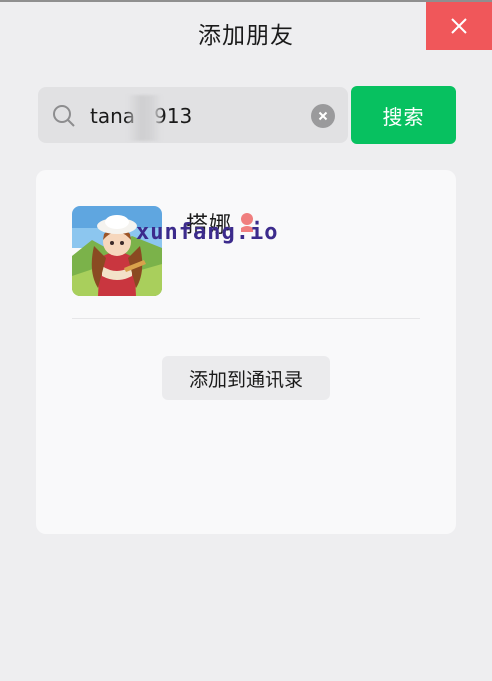 Image resolution: width=492 pixels, height=681 pixels. I want to click on search-button: 搜索, so click(403, 115).